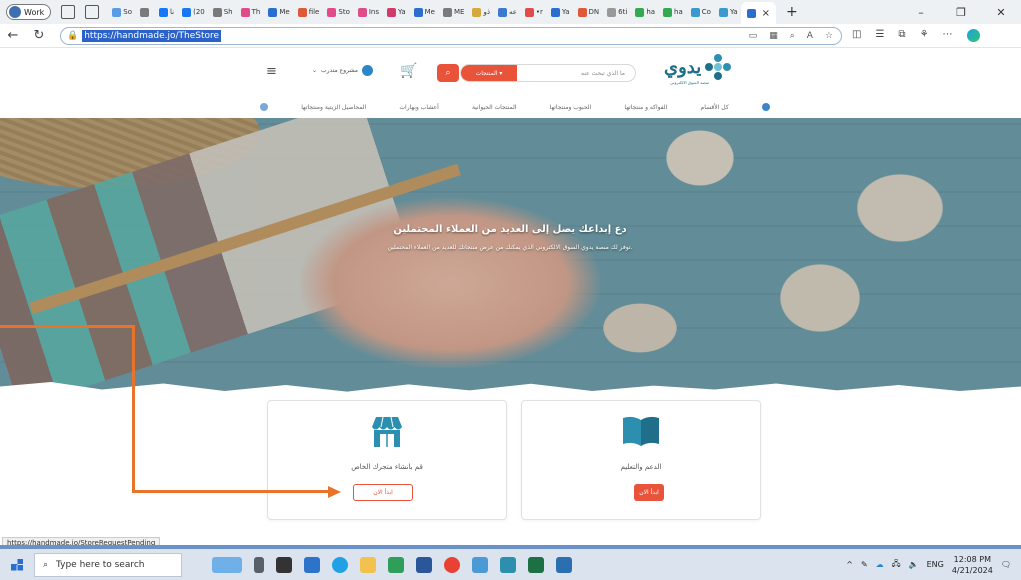 This screenshot has width=1021, height=580. Describe the element at coordinates (536, 564) in the screenshot. I see `excel-icon` at that location.